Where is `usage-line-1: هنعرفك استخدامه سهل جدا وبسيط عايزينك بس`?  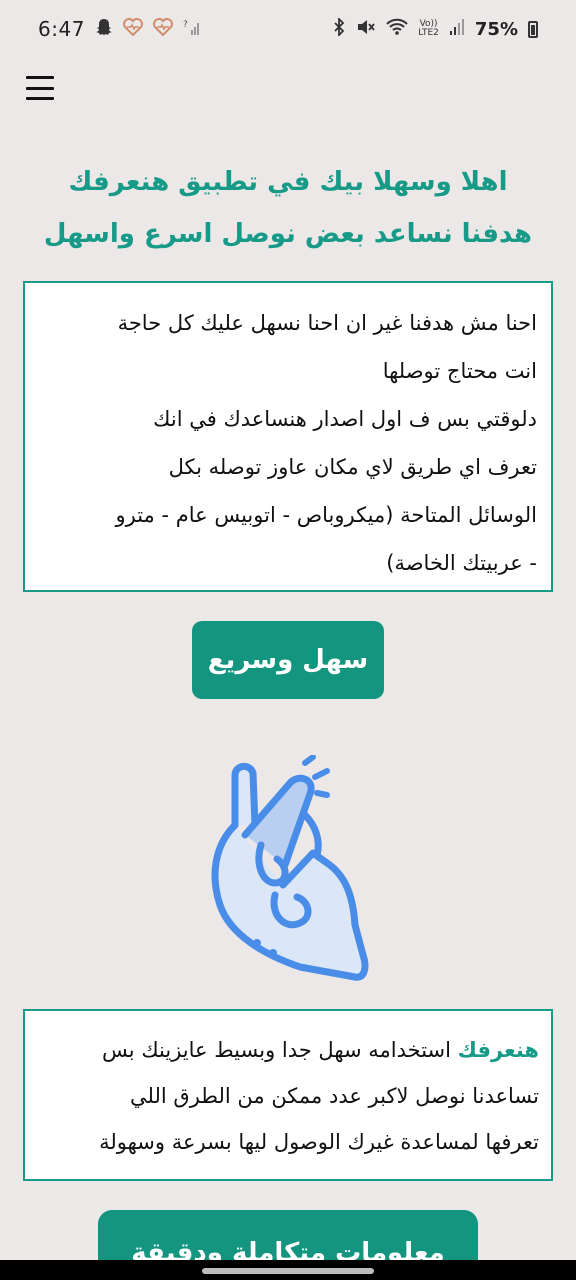 usage-line-1: هنعرفك استخدامه سهل جدا وبسيط عايزينك بس is located at coordinates (288, 1050).